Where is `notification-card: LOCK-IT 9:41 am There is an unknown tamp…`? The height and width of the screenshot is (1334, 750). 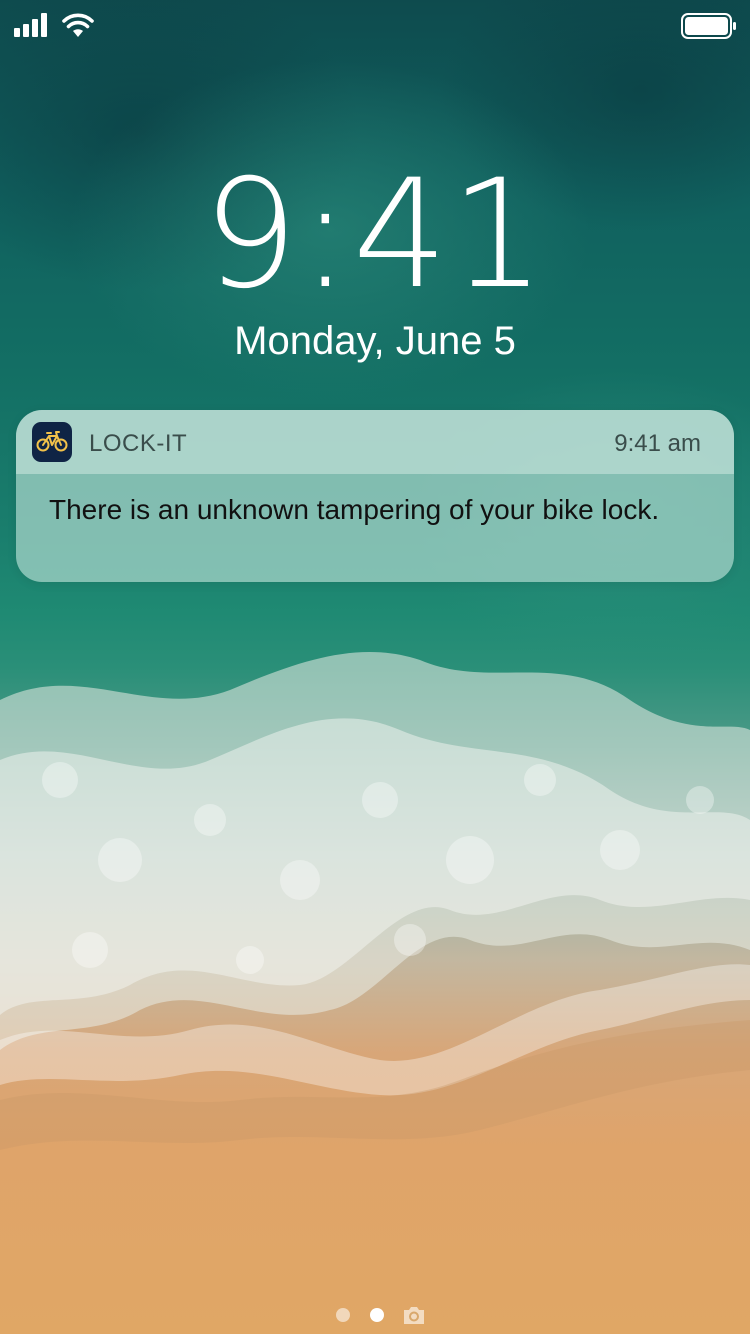 notification-card: LOCK-IT 9:41 am There is an unknown tamp… is located at coordinates (375, 496).